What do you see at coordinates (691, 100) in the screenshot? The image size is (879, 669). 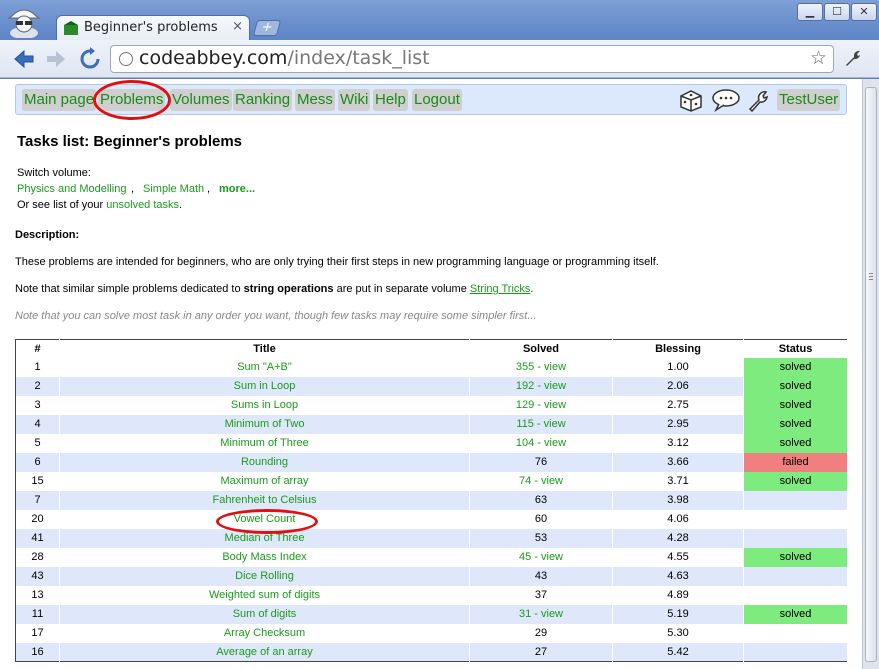 I see `dice-icon` at bounding box center [691, 100].